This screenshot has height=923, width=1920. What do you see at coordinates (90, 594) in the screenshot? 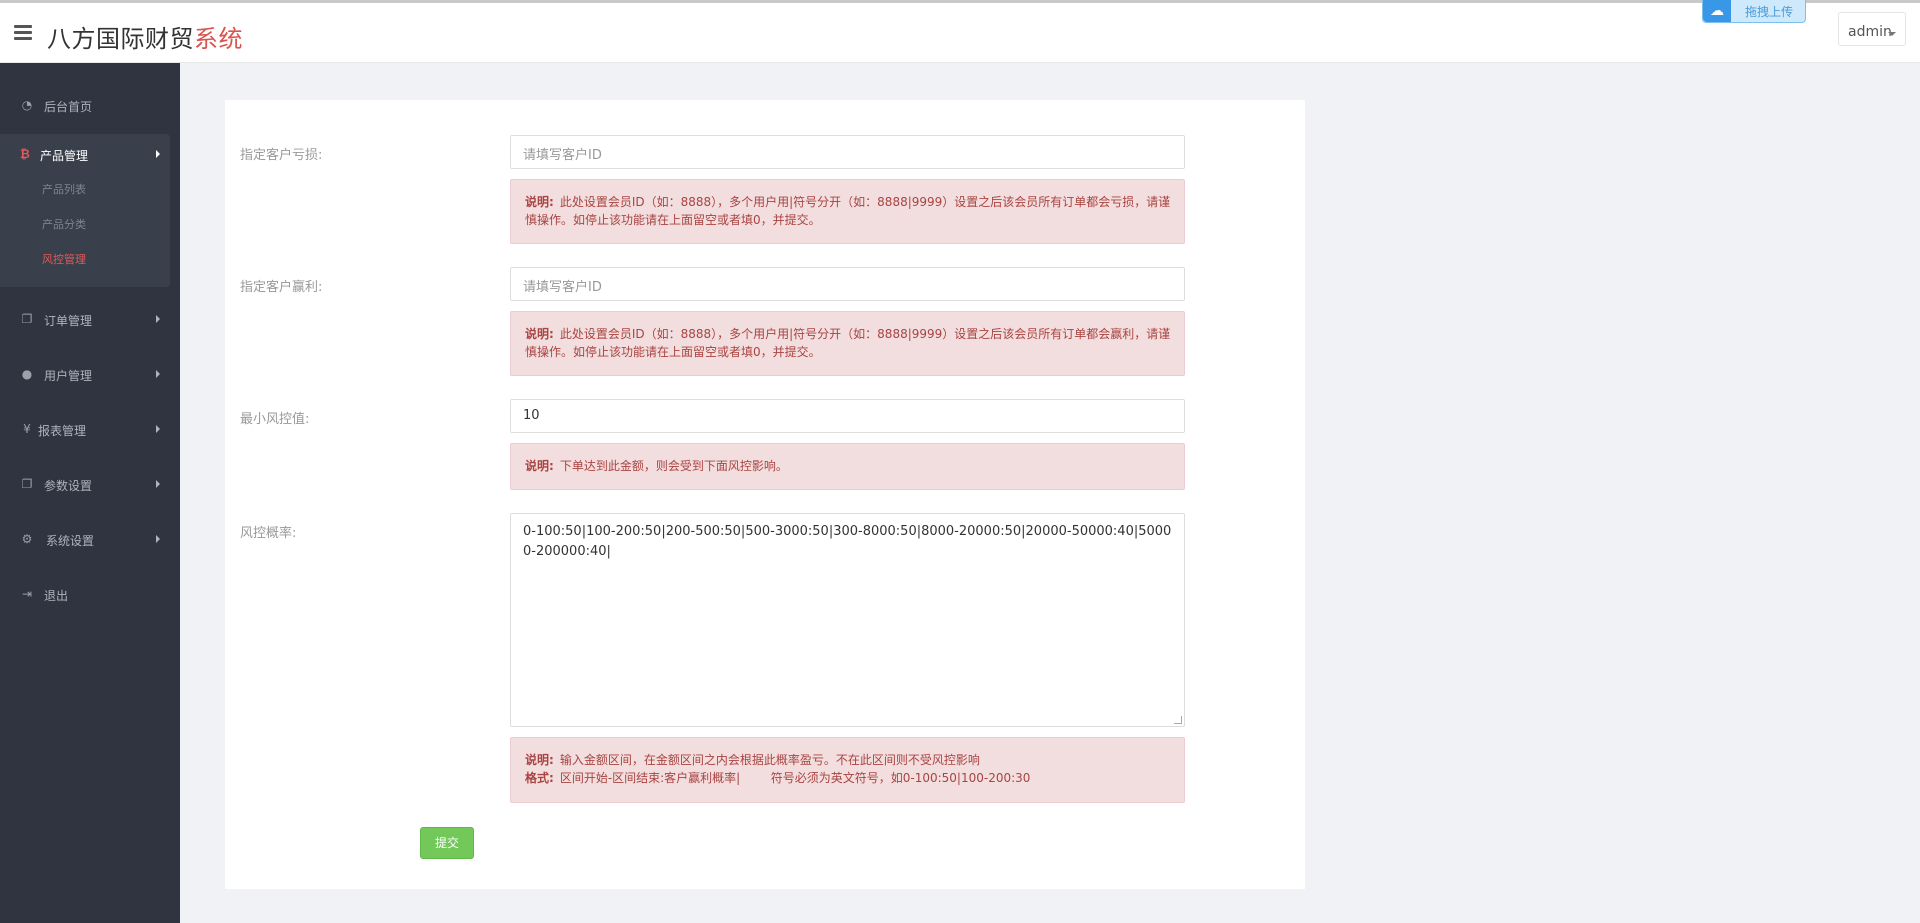
I see `sidebar-item-logout: ⇥ 退出` at bounding box center [90, 594].